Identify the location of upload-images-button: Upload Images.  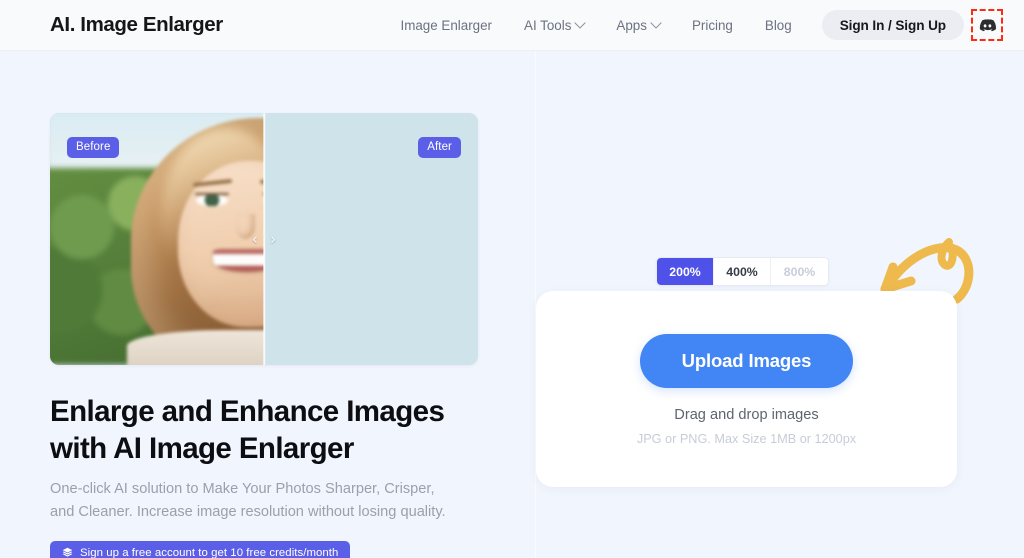
(746, 361).